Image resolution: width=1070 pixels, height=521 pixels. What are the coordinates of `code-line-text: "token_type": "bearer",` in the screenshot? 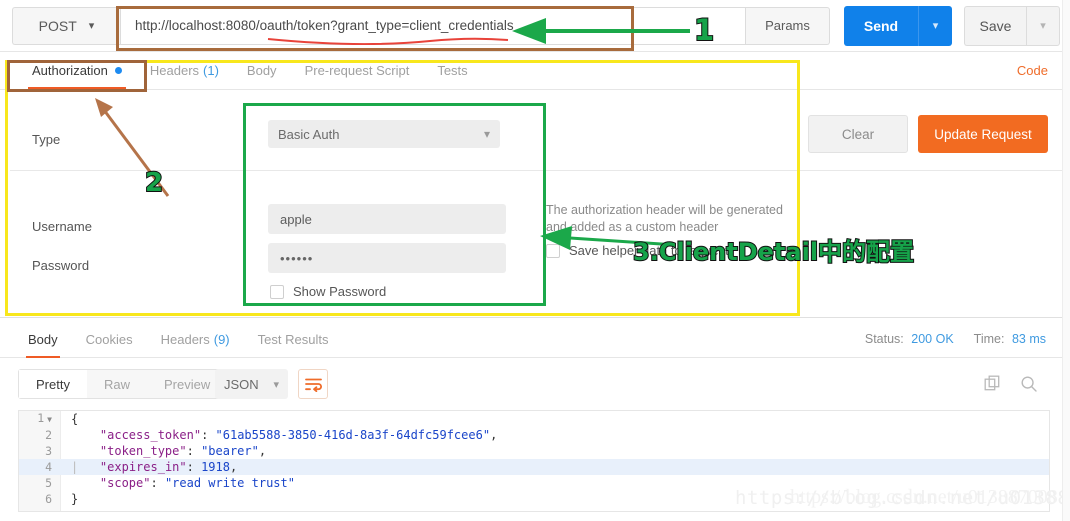 It's located at (183, 451).